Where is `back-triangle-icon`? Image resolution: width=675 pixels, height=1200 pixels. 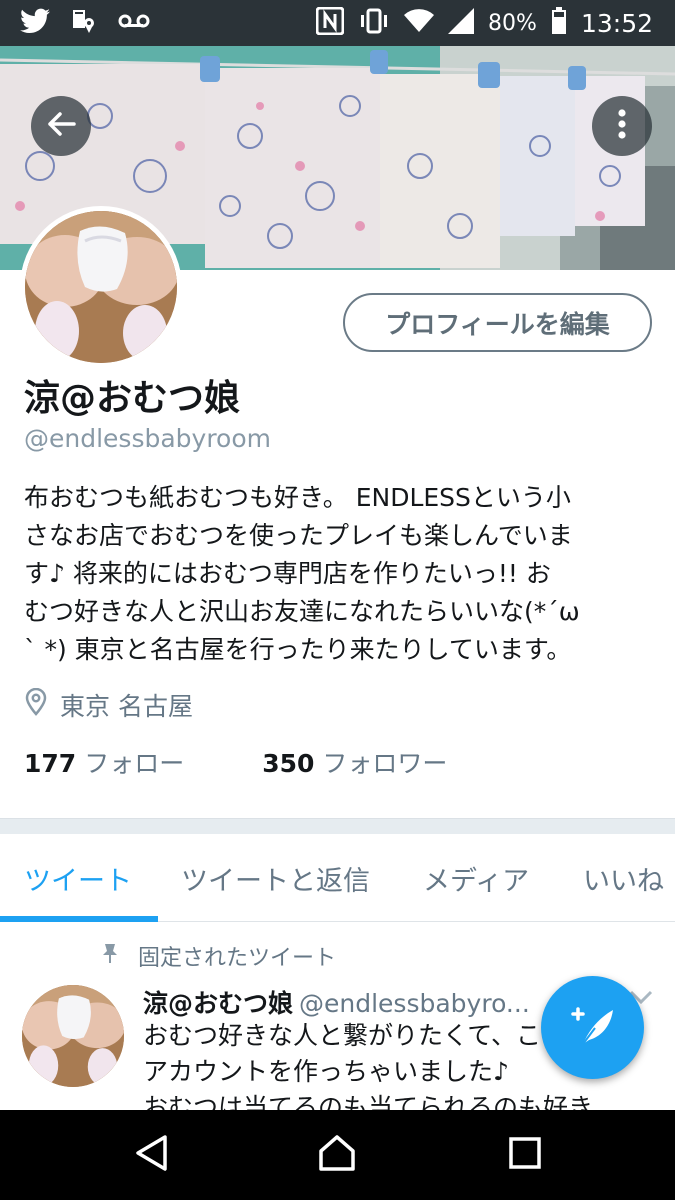 back-triangle-icon is located at coordinates (151, 1155).